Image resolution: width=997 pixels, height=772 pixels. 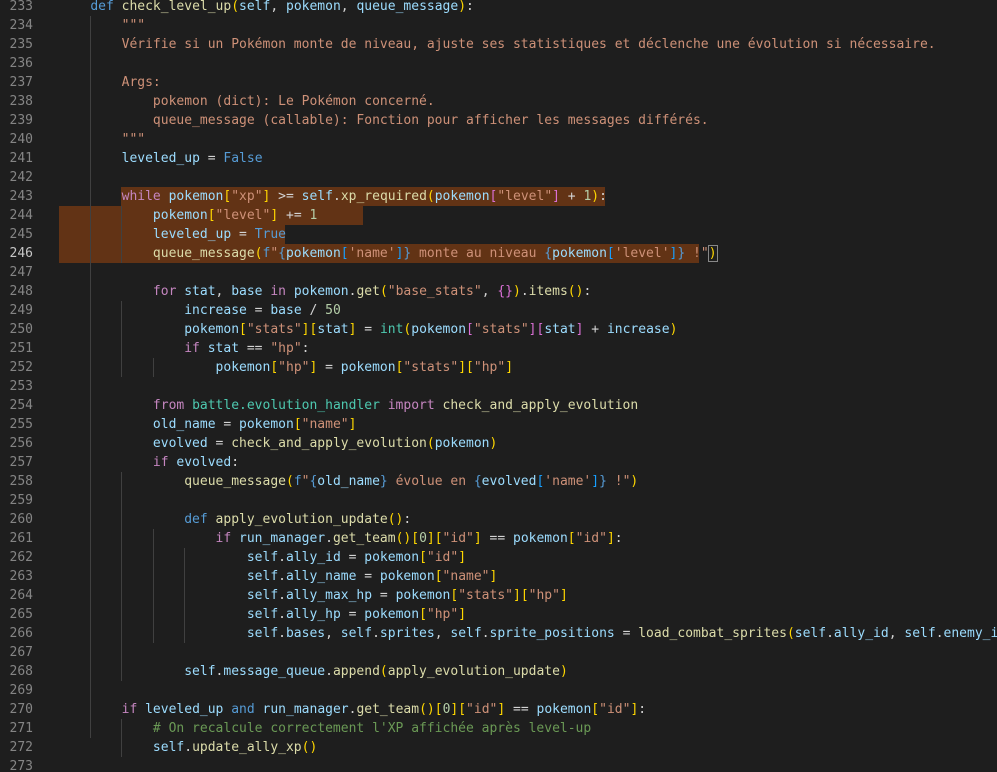 What do you see at coordinates (591, 538) in the screenshot?
I see `code-token: "id"` at bounding box center [591, 538].